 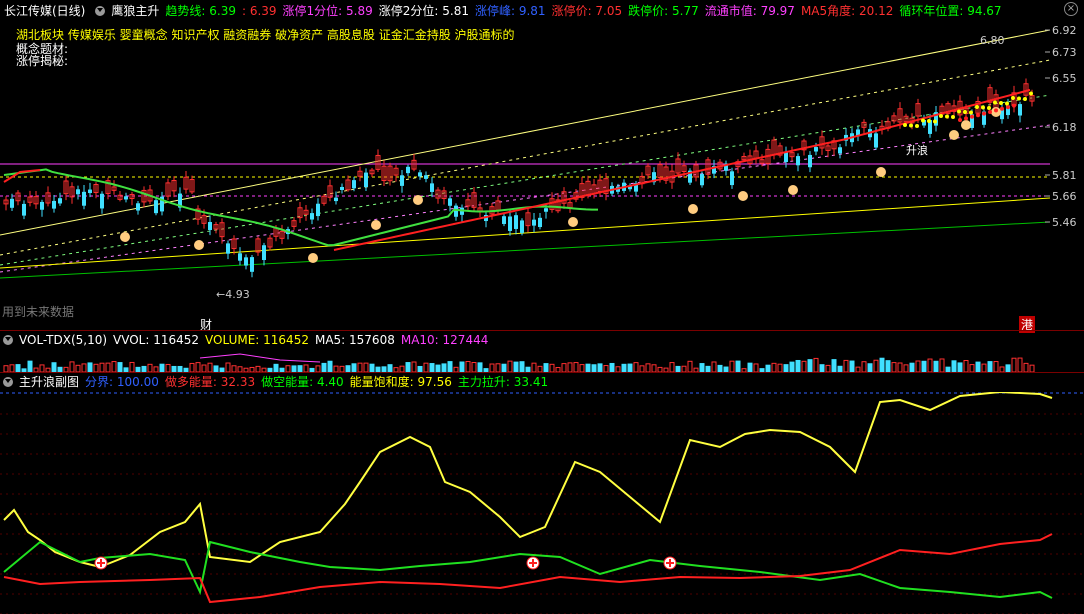 What do you see at coordinates (542, 361) in the screenshot?
I see `volume-chart` at bounding box center [542, 361].